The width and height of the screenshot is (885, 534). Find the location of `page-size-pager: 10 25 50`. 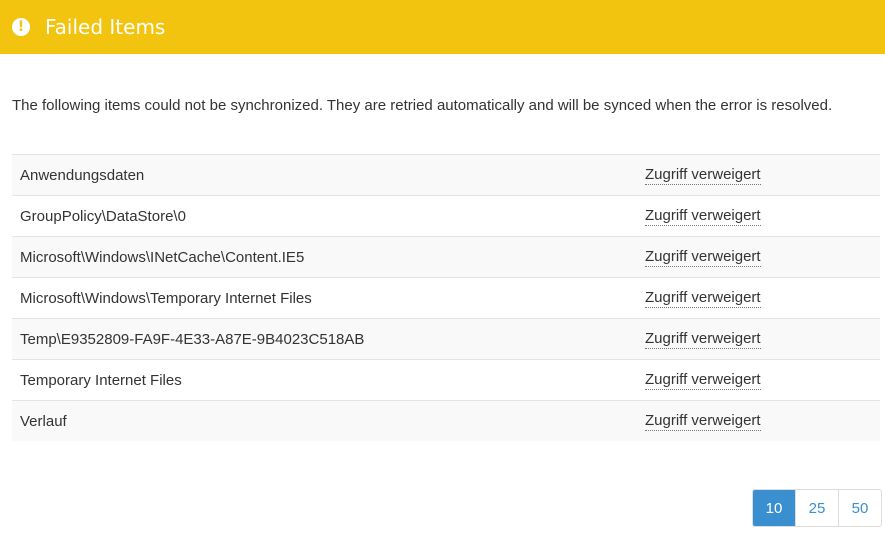

page-size-pager: 10 25 50 is located at coordinates (817, 508).